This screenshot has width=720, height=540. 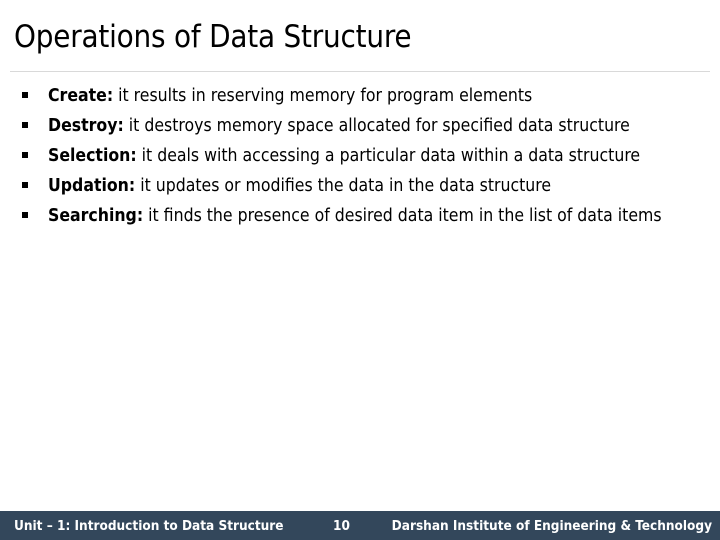 I want to click on list-item-term: Updation:, so click(x=92, y=186).